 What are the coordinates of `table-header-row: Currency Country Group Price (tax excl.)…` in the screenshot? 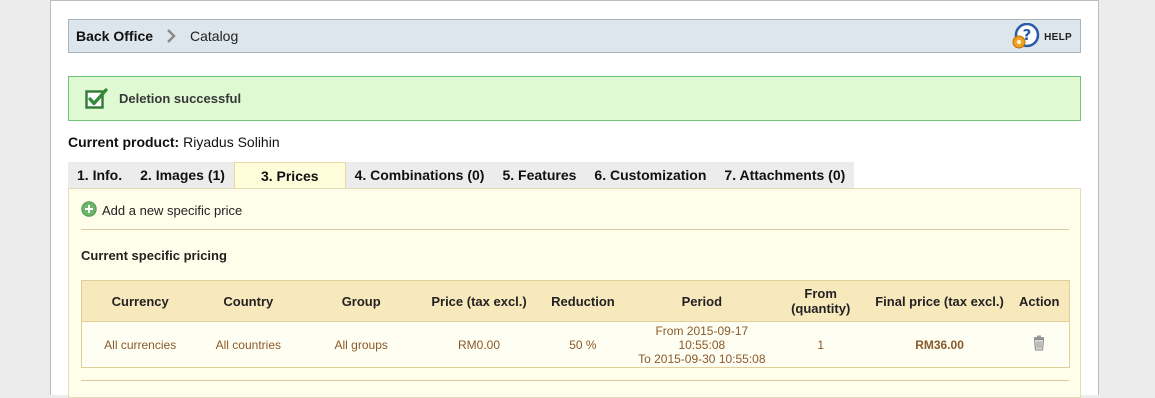 It's located at (575, 301).